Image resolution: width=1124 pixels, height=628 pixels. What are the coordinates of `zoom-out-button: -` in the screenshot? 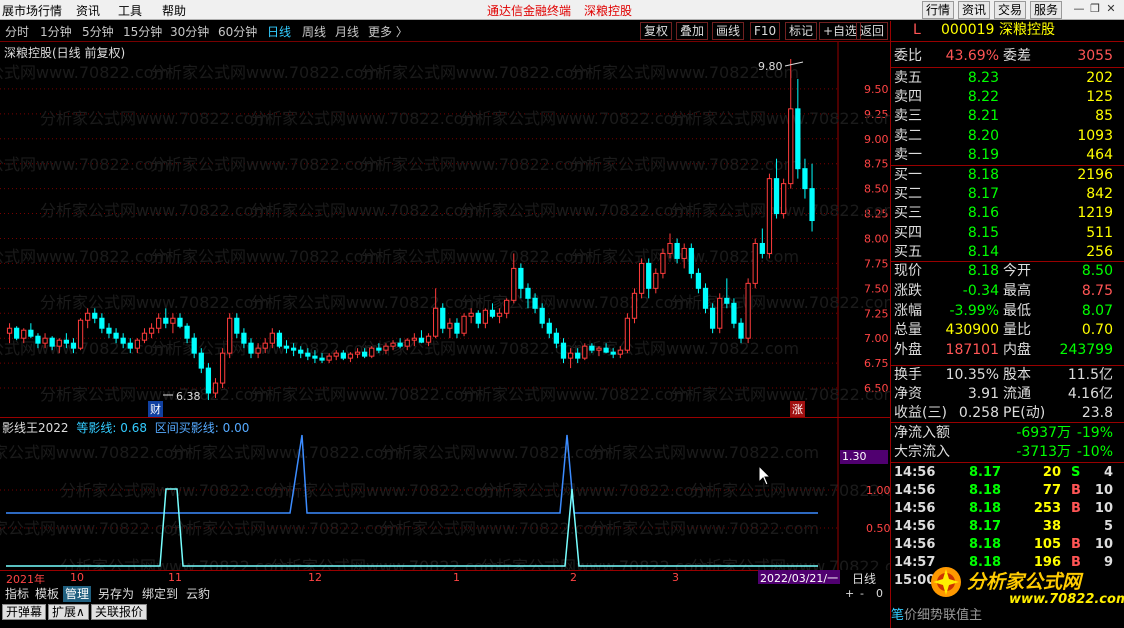 It's located at (862, 593).